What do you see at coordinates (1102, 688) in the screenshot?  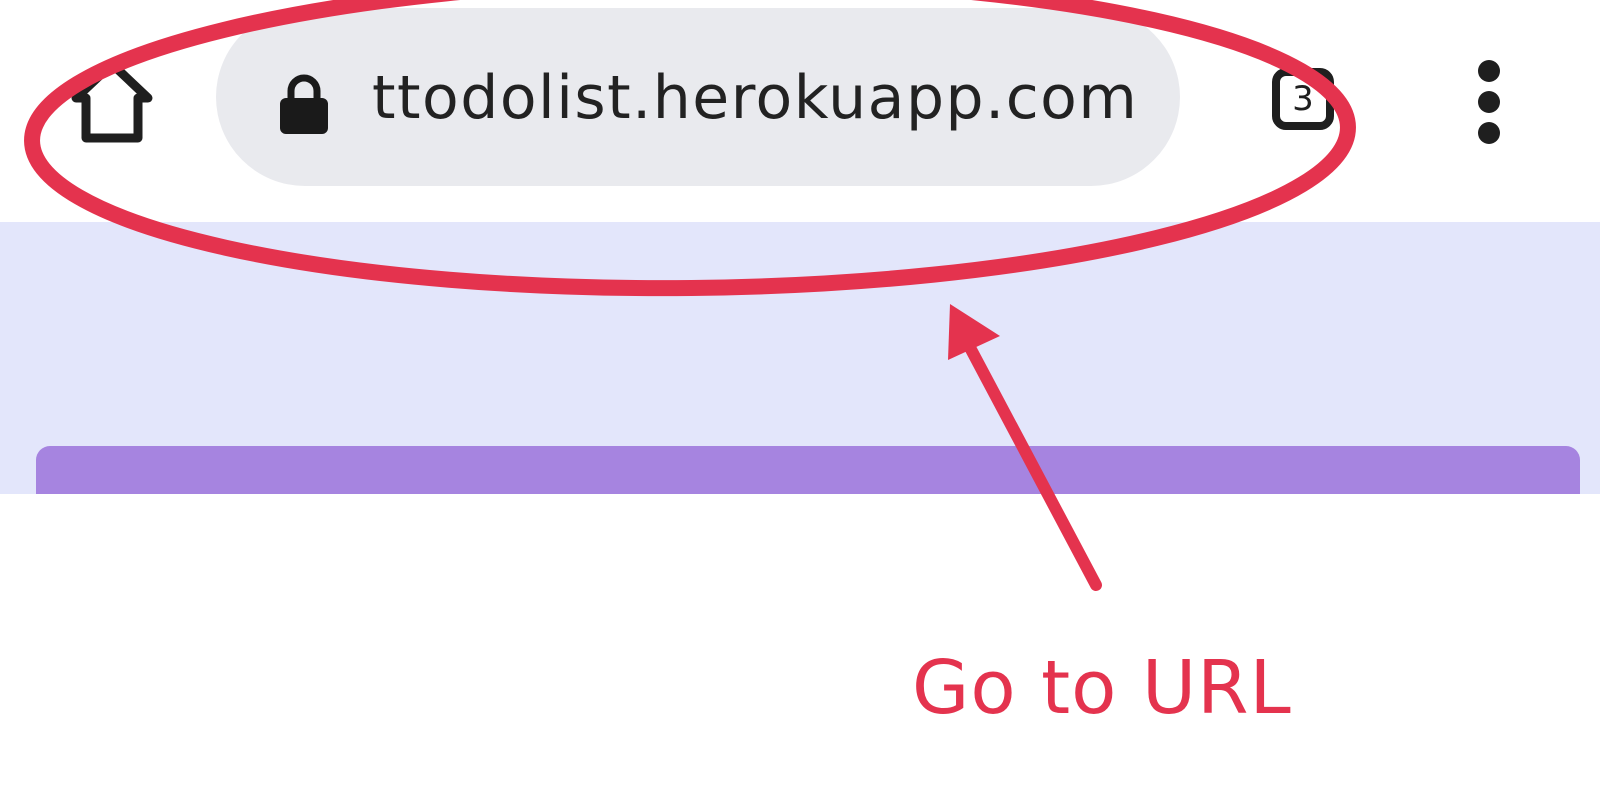 I see `annotation-label: Go to URL` at bounding box center [1102, 688].